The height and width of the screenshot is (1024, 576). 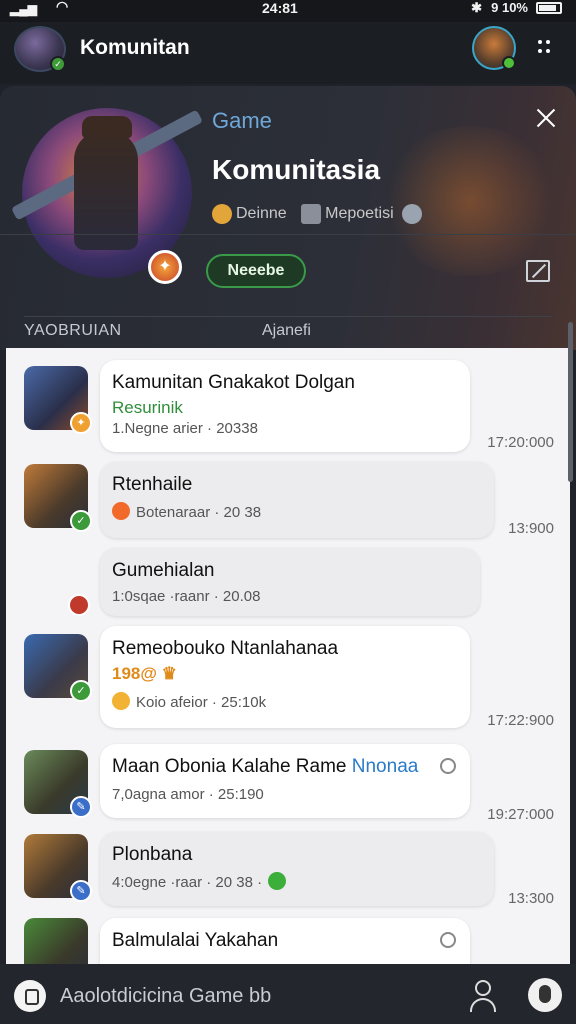 What do you see at coordinates (40, 49) in the screenshot?
I see `community-avatar: ✓` at bounding box center [40, 49].